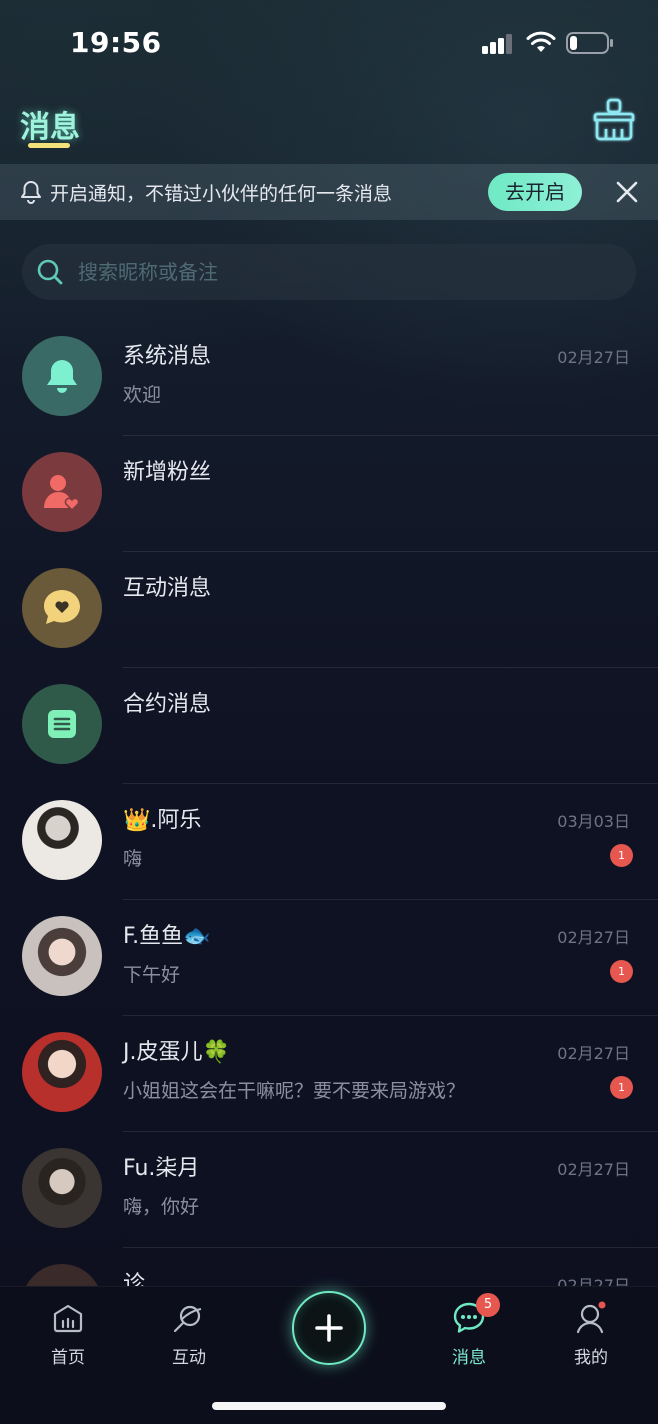 This screenshot has height=1424, width=658. Describe the element at coordinates (116, 42) in the screenshot. I see `status-time: 19:56` at that location.